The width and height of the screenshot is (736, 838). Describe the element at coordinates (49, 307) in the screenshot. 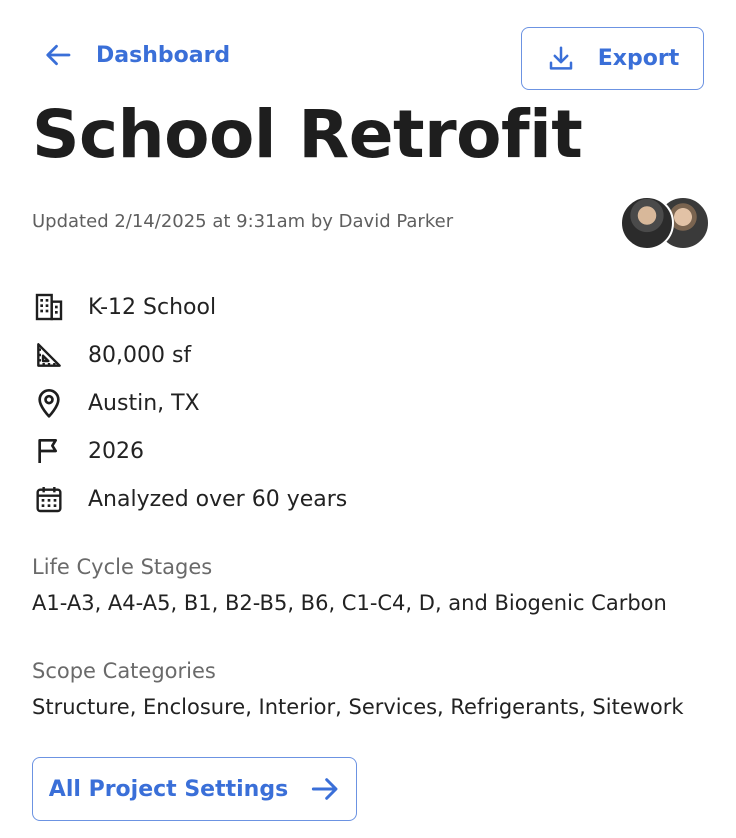

I see `building-icon` at that location.